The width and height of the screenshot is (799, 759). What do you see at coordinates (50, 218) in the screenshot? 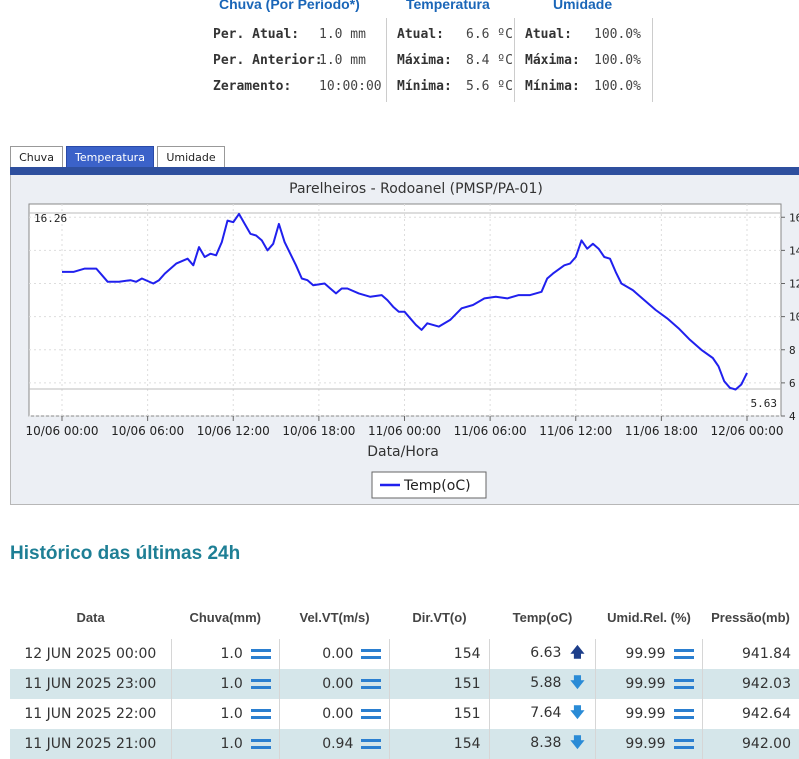
I see `max-value-label: 16.26` at bounding box center [50, 218].